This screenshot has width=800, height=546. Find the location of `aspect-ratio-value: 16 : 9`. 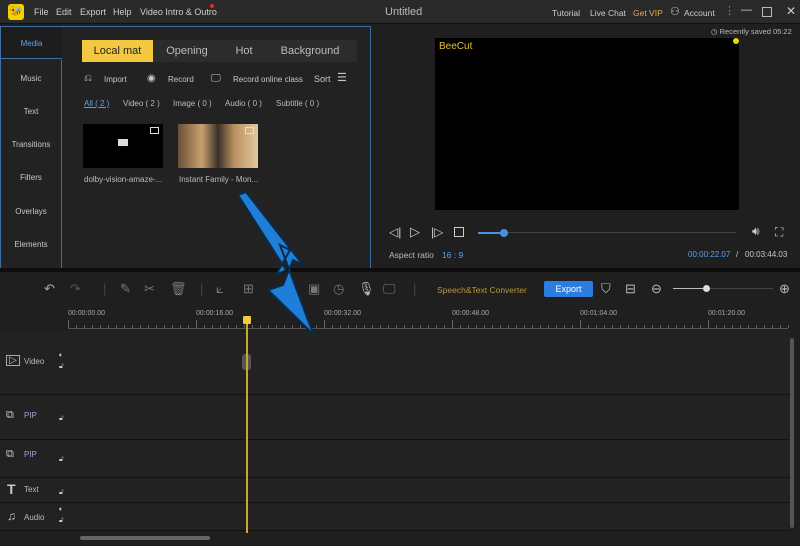

aspect-ratio-value: 16 : 9 is located at coordinates (452, 255).